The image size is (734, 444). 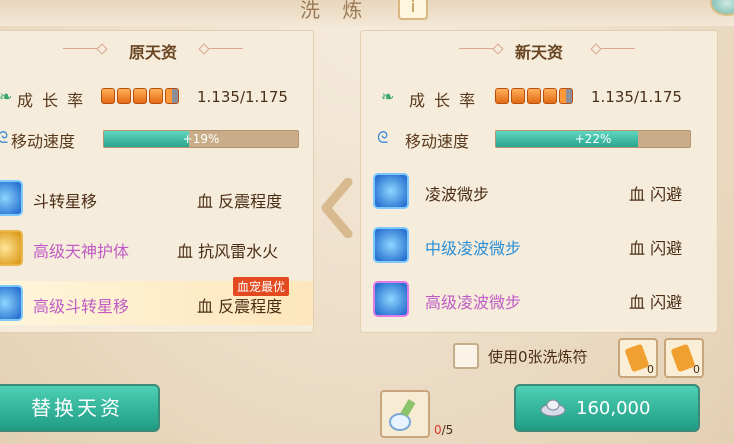 I want to click on skill-row-highlight: 高级斗转星移 血 反震程度 血宠最优, so click(x=156, y=301).